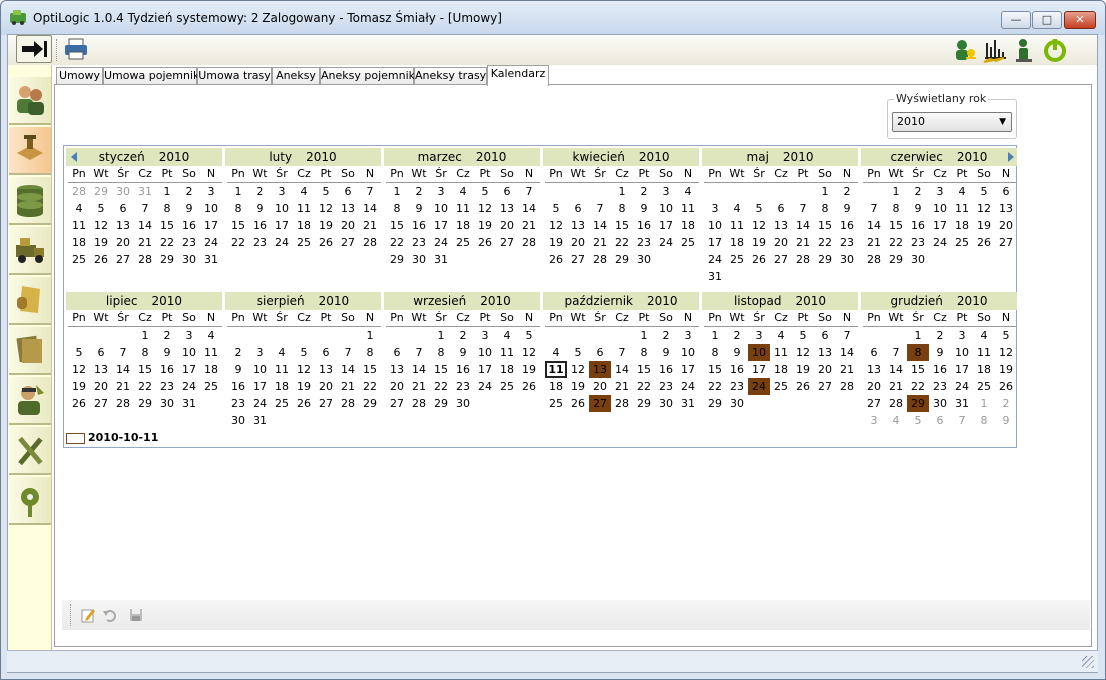 This screenshot has width=1106, height=680. What do you see at coordinates (260, 386) in the screenshot?
I see `calendar-day: 17` at bounding box center [260, 386].